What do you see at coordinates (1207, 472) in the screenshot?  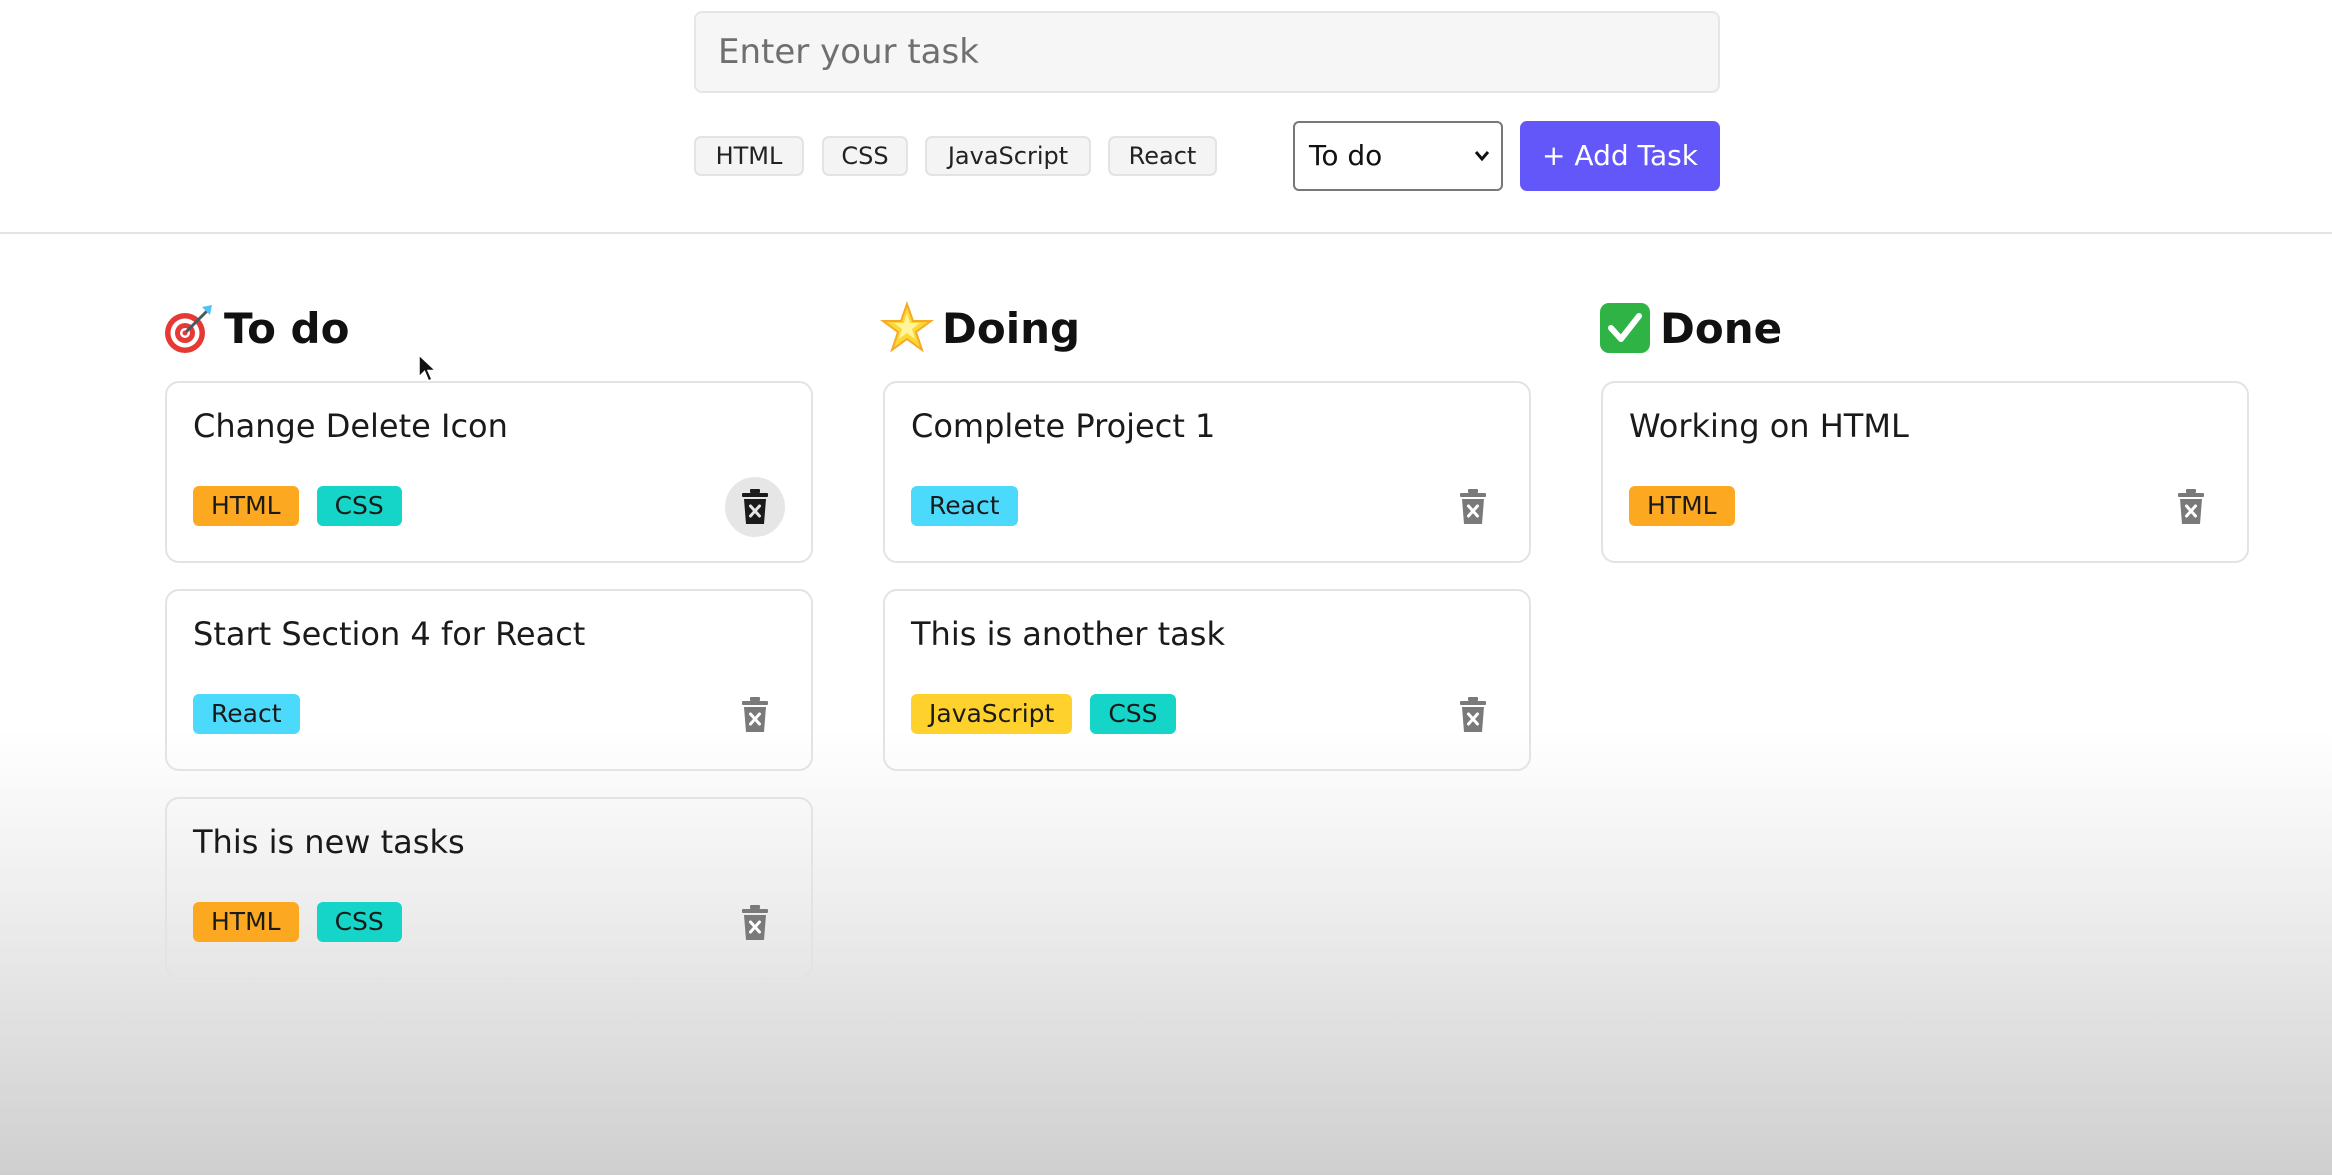 I see `task-card: Complete Project 1 React` at bounding box center [1207, 472].